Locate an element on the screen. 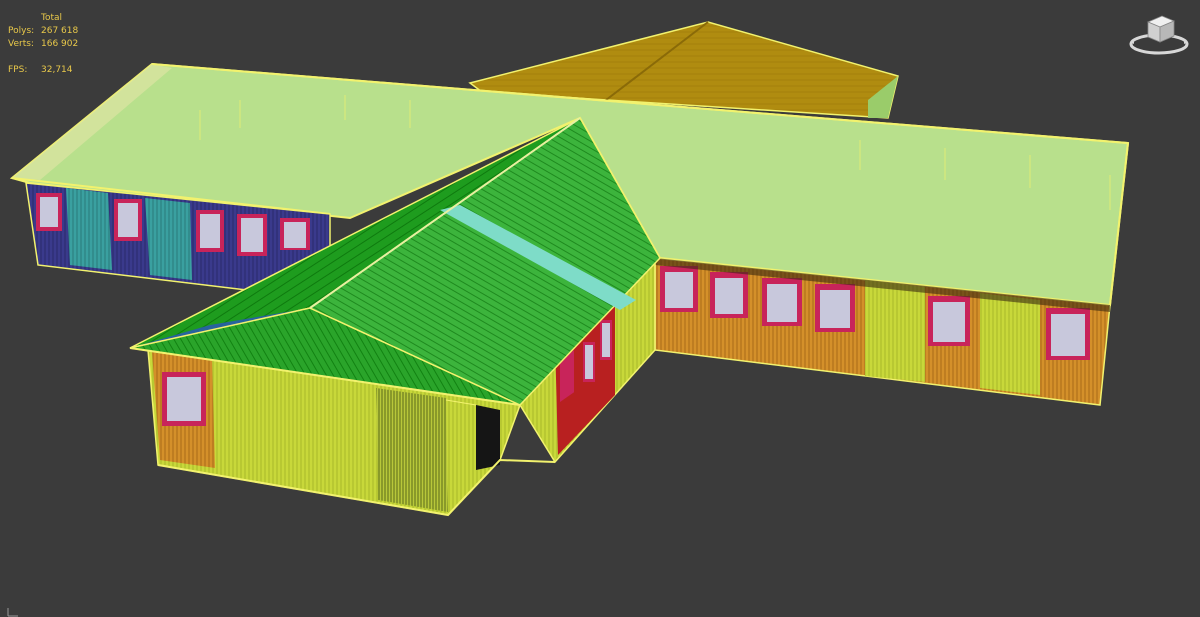 Image resolution: width=1200 pixels, height=617 pixels. fps-value: 32,714 is located at coordinates (57, 70).